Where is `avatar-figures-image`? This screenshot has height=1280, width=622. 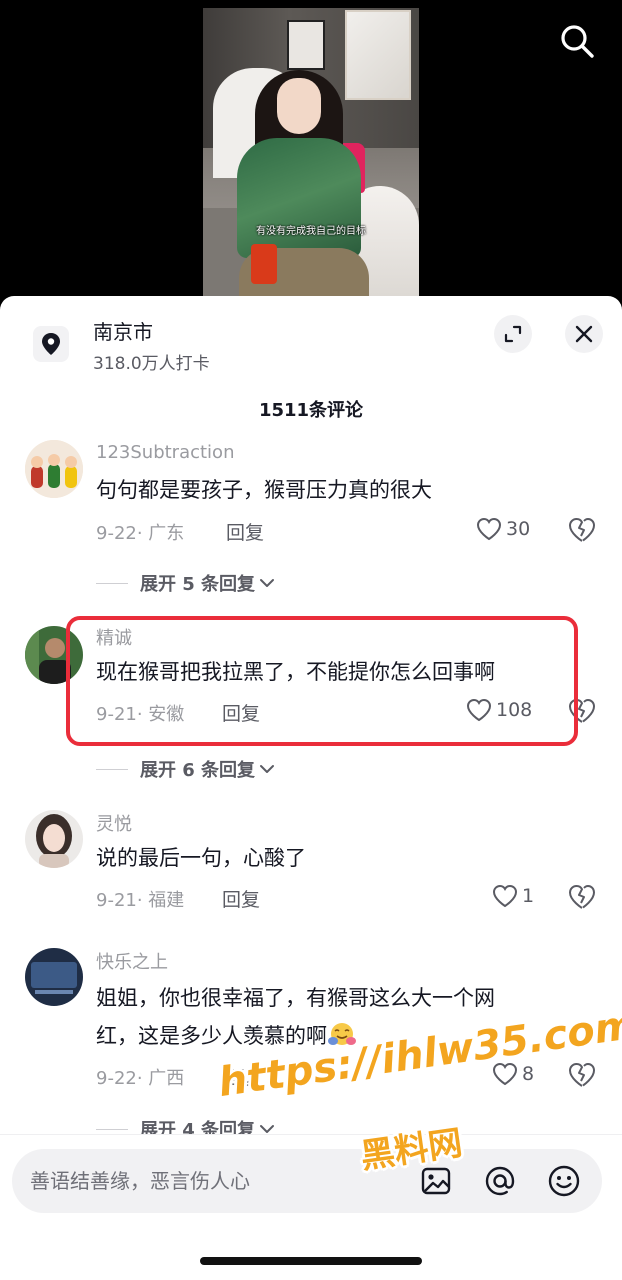
avatar-figures-image is located at coordinates (54, 469).